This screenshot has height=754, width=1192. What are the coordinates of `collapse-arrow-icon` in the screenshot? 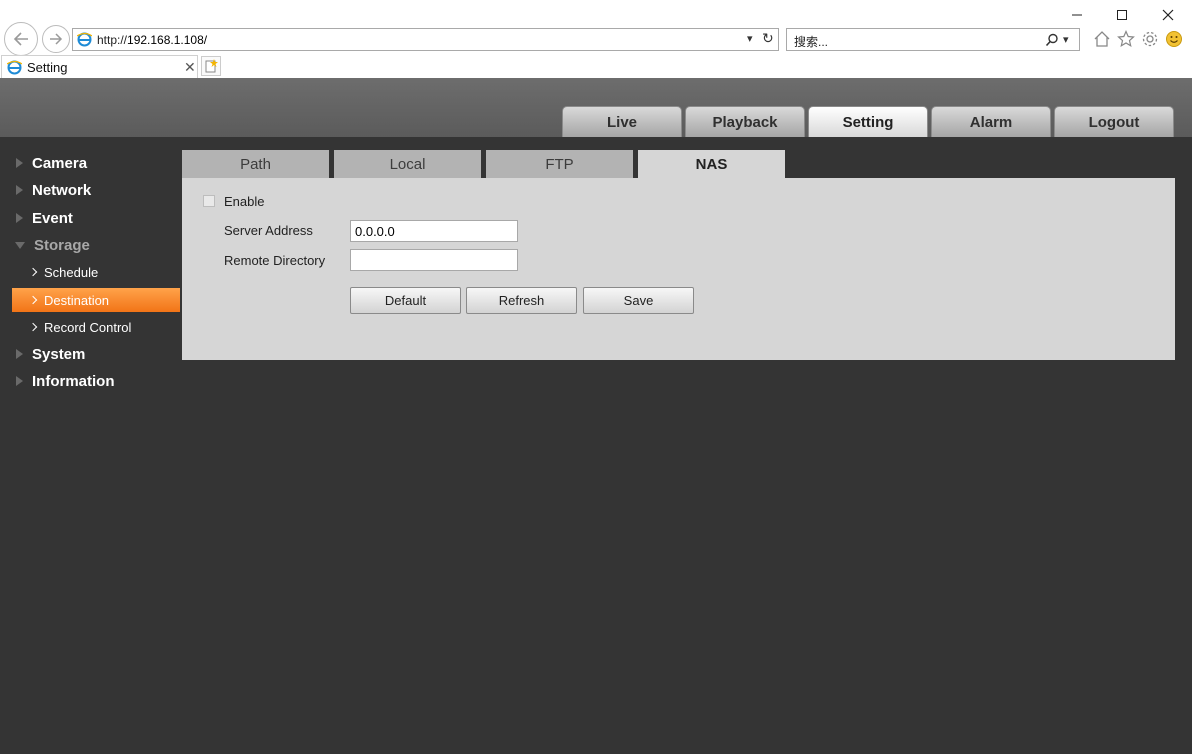 It's located at (20, 245).